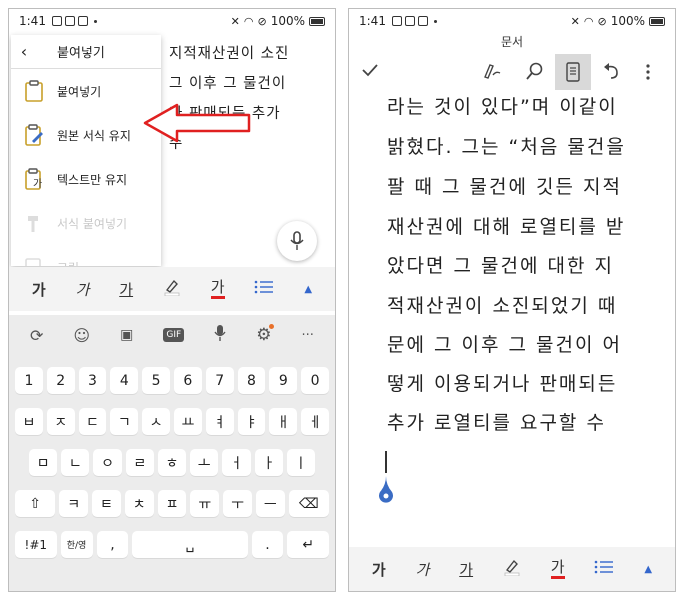  What do you see at coordinates (251, 380) in the screenshot?
I see `key: 8` at bounding box center [251, 380].